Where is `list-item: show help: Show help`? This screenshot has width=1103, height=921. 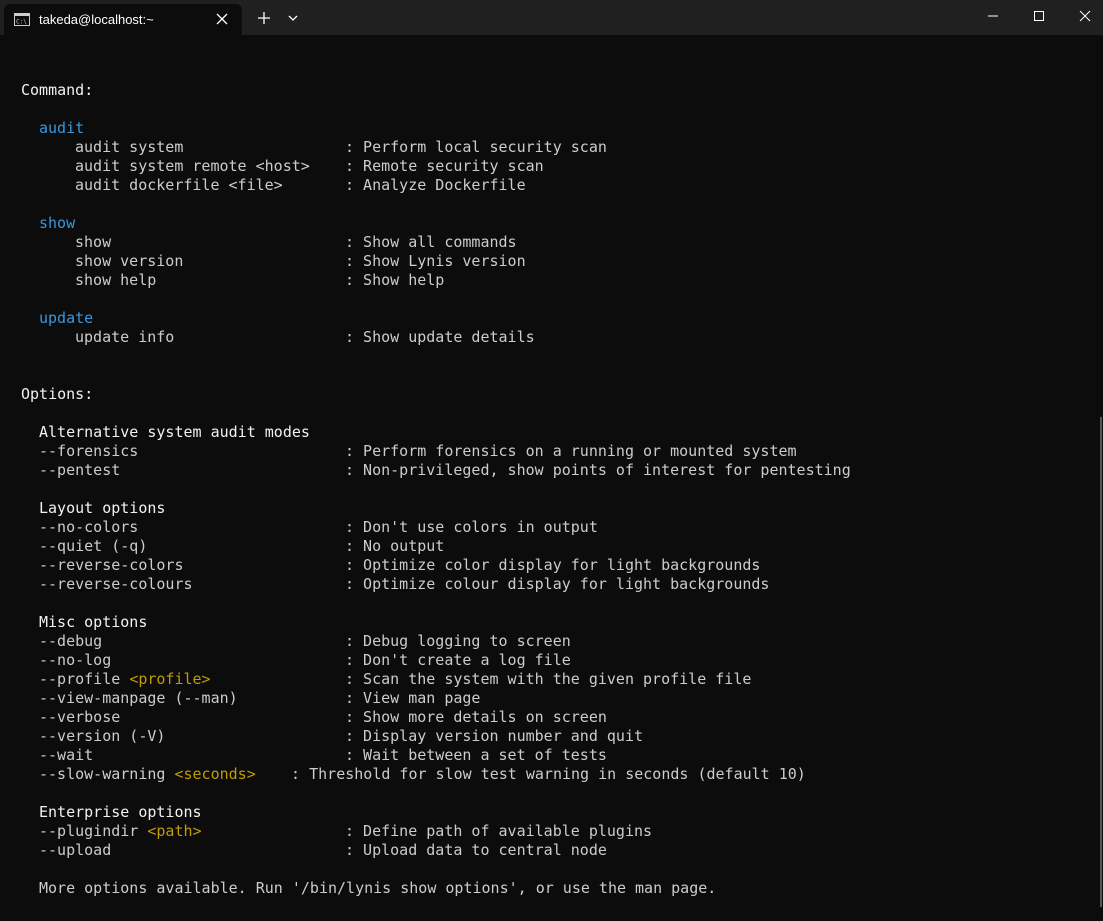 list-item: show help: Show help is located at coordinates (260, 280).